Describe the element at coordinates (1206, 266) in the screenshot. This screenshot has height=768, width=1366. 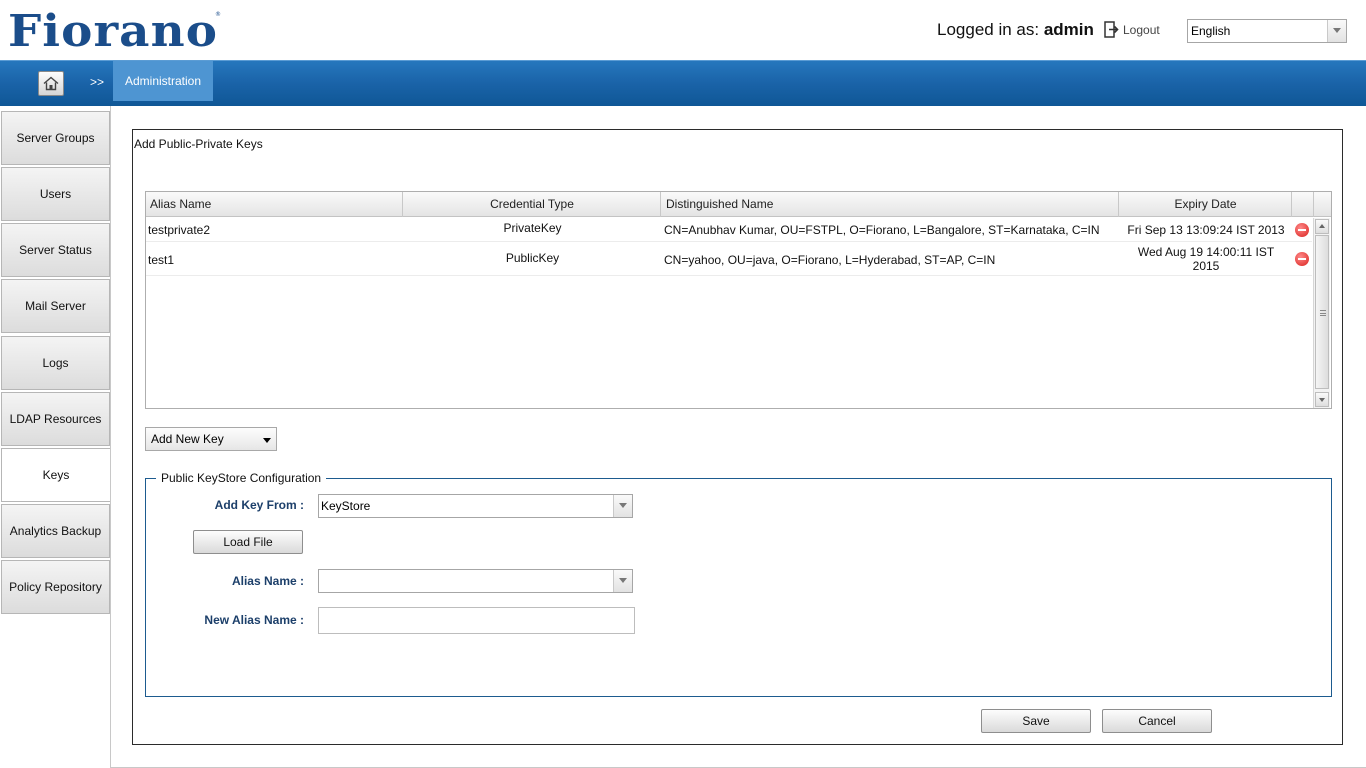
I see `cell-expiry-date-line2: 2015` at that location.